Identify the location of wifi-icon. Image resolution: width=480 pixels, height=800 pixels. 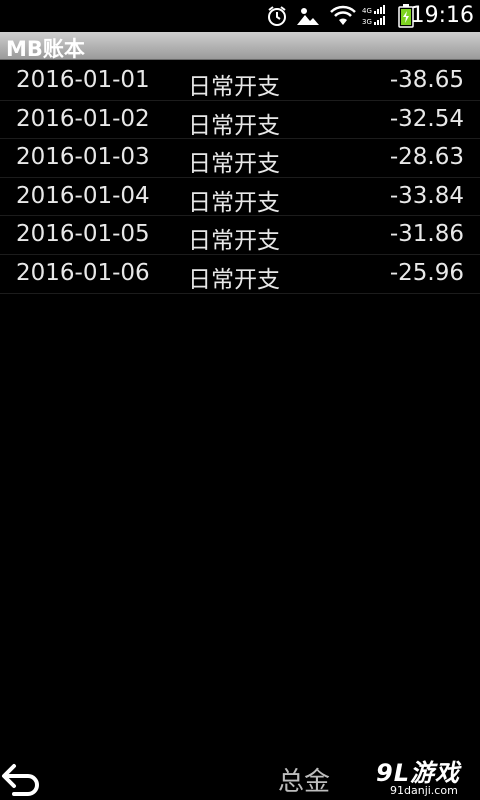
(343, 18).